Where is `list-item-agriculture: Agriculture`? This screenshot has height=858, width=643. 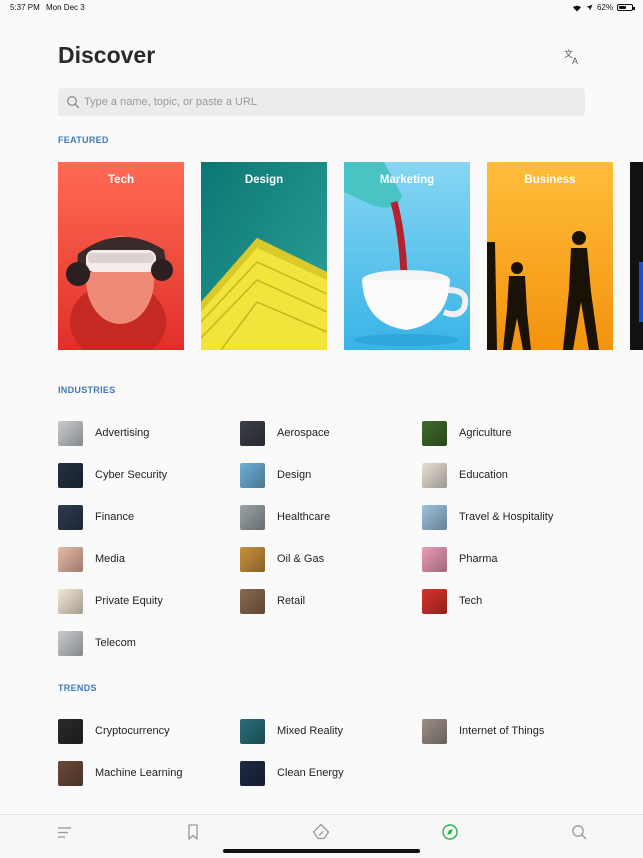 list-item-agriculture: Agriculture is located at coordinates (467, 433).